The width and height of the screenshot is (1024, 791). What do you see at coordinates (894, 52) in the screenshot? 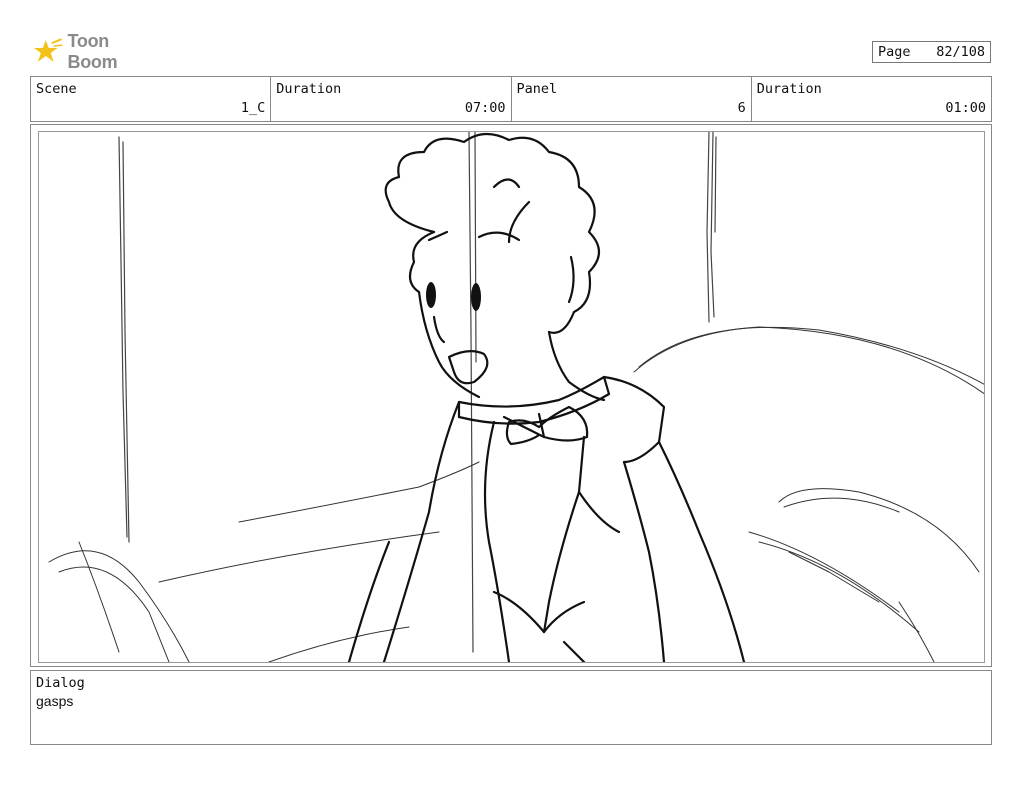
I see `page-label: Page` at bounding box center [894, 52].